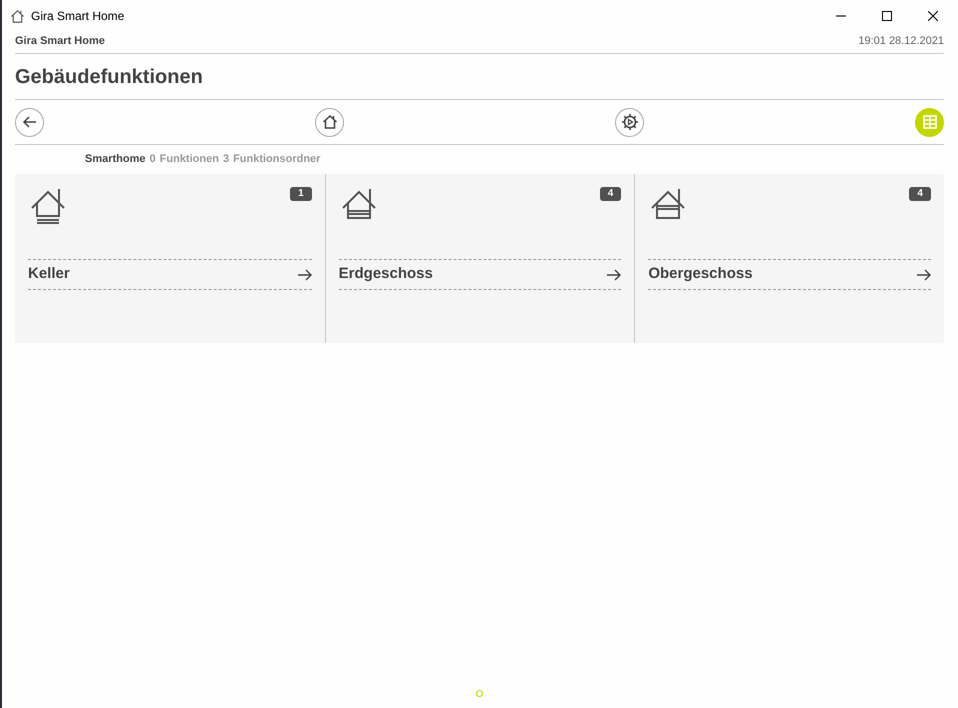 This screenshot has width=958, height=708. Describe the element at coordinates (109, 77) in the screenshot. I see `page-title: Gebäudefunktionen` at that location.